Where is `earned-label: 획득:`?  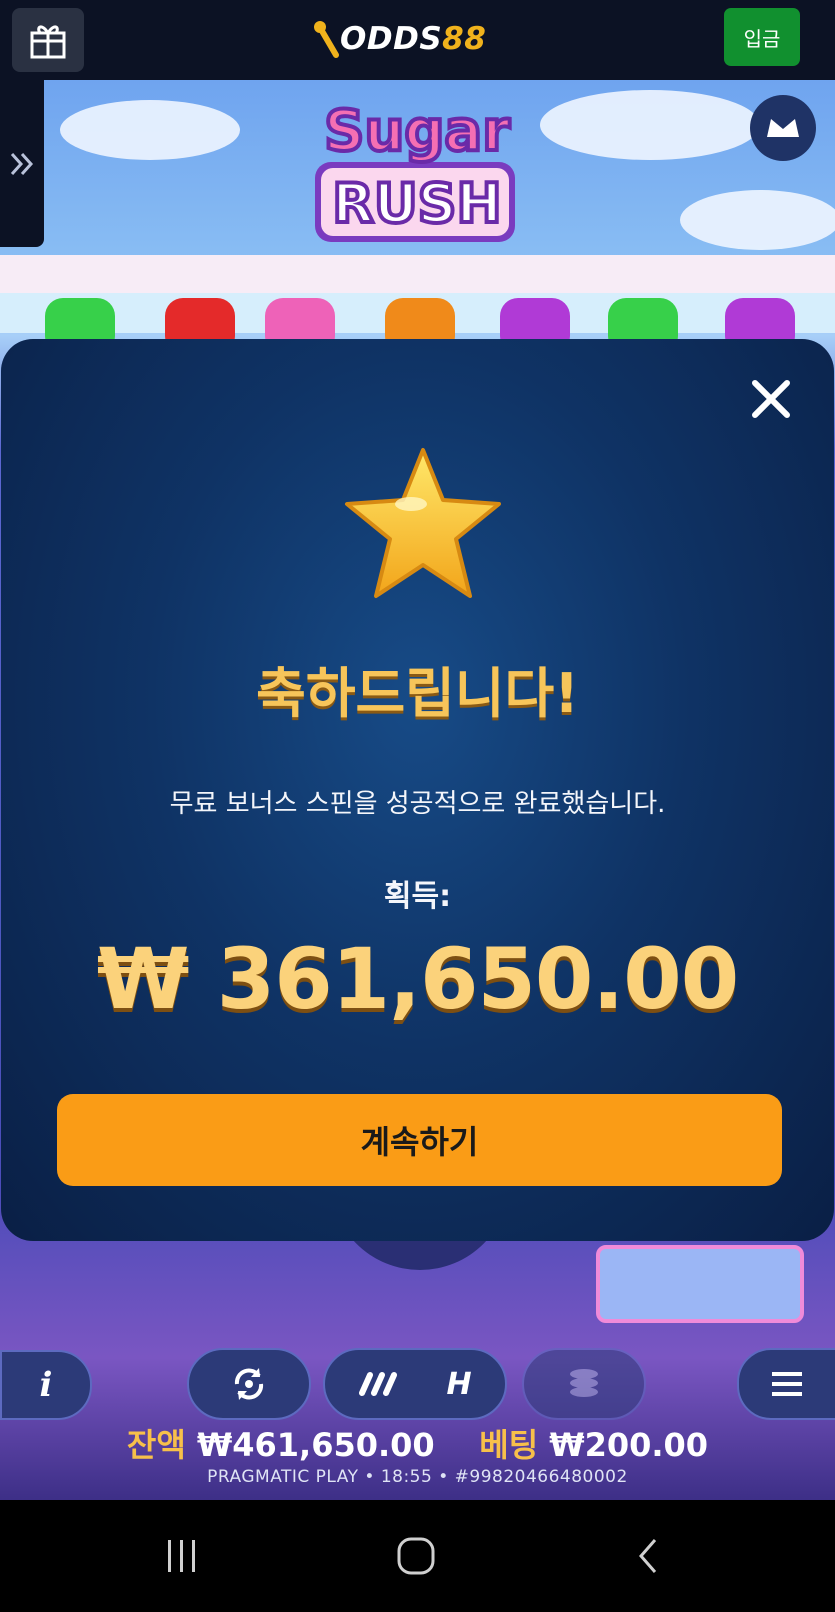
earned-label: 획득: is located at coordinates (417, 896).